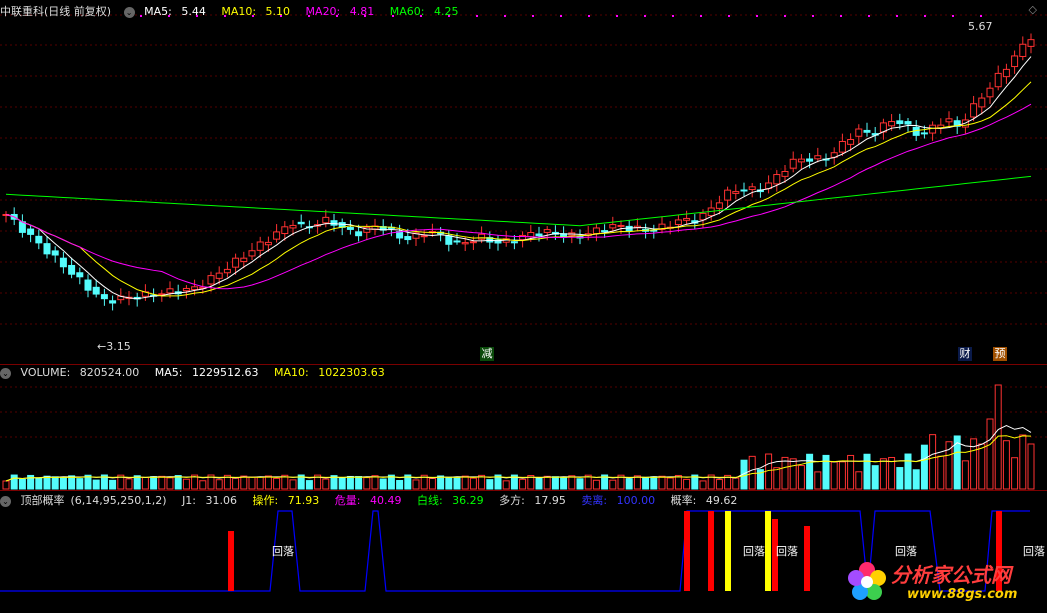  What do you see at coordinates (78, 11) in the screenshot?
I see `period-label: (日线 前复权)` at bounding box center [78, 11].